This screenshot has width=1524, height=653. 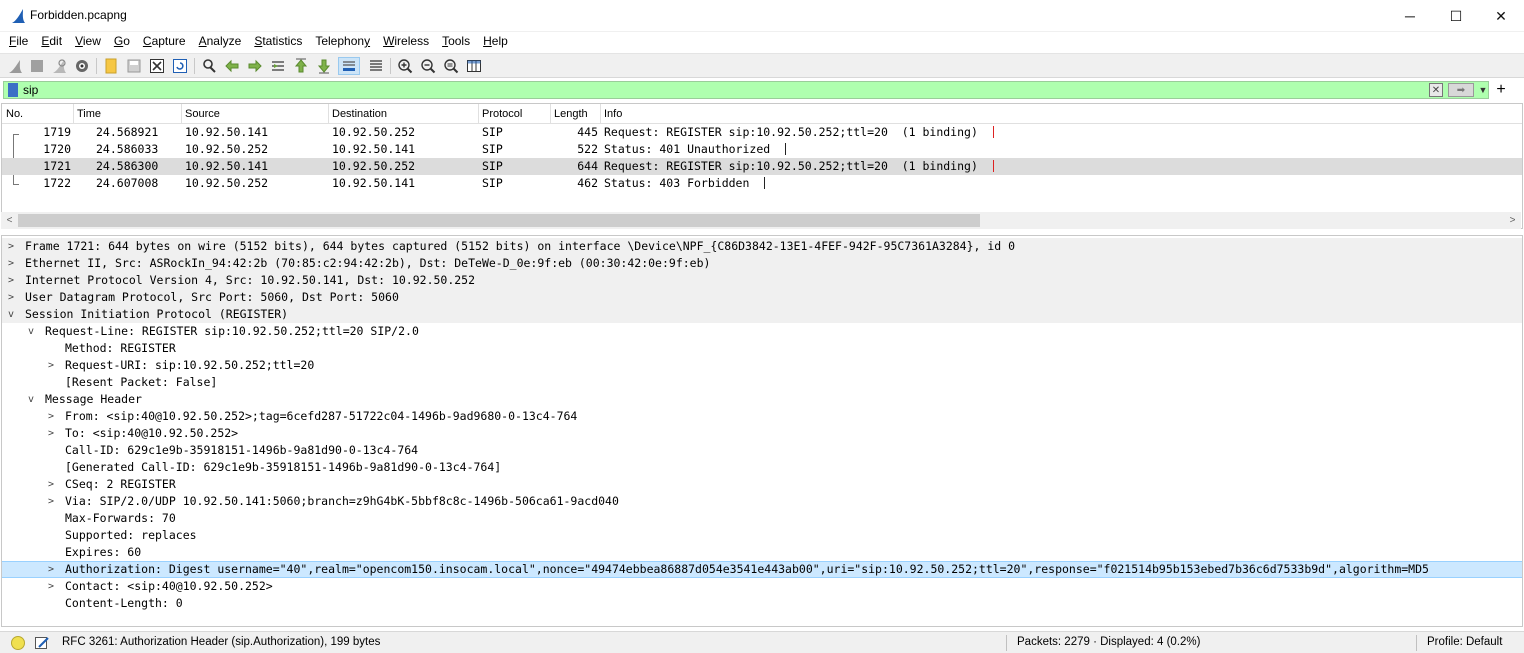 What do you see at coordinates (59, 66) in the screenshot?
I see `restart-capture-button` at bounding box center [59, 66].